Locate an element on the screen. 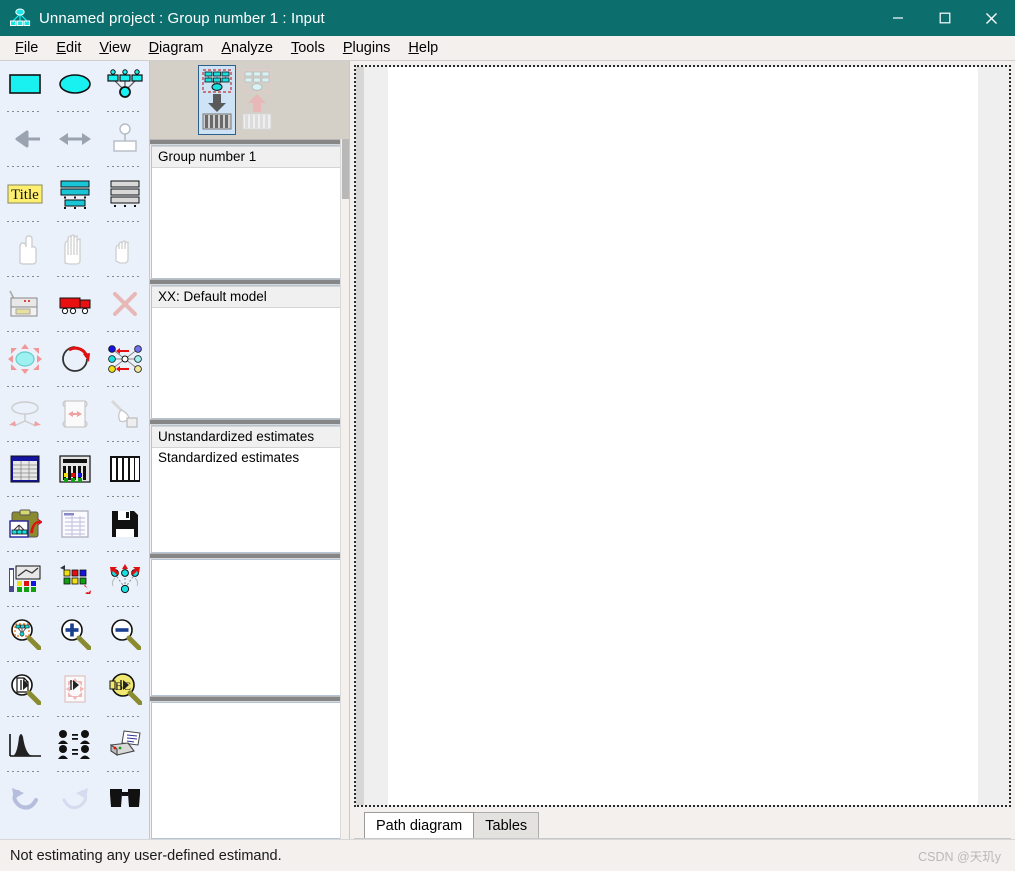 The width and height of the screenshot is (1015, 871). tool-touch-up-variable is located at coordinates (124, 413).